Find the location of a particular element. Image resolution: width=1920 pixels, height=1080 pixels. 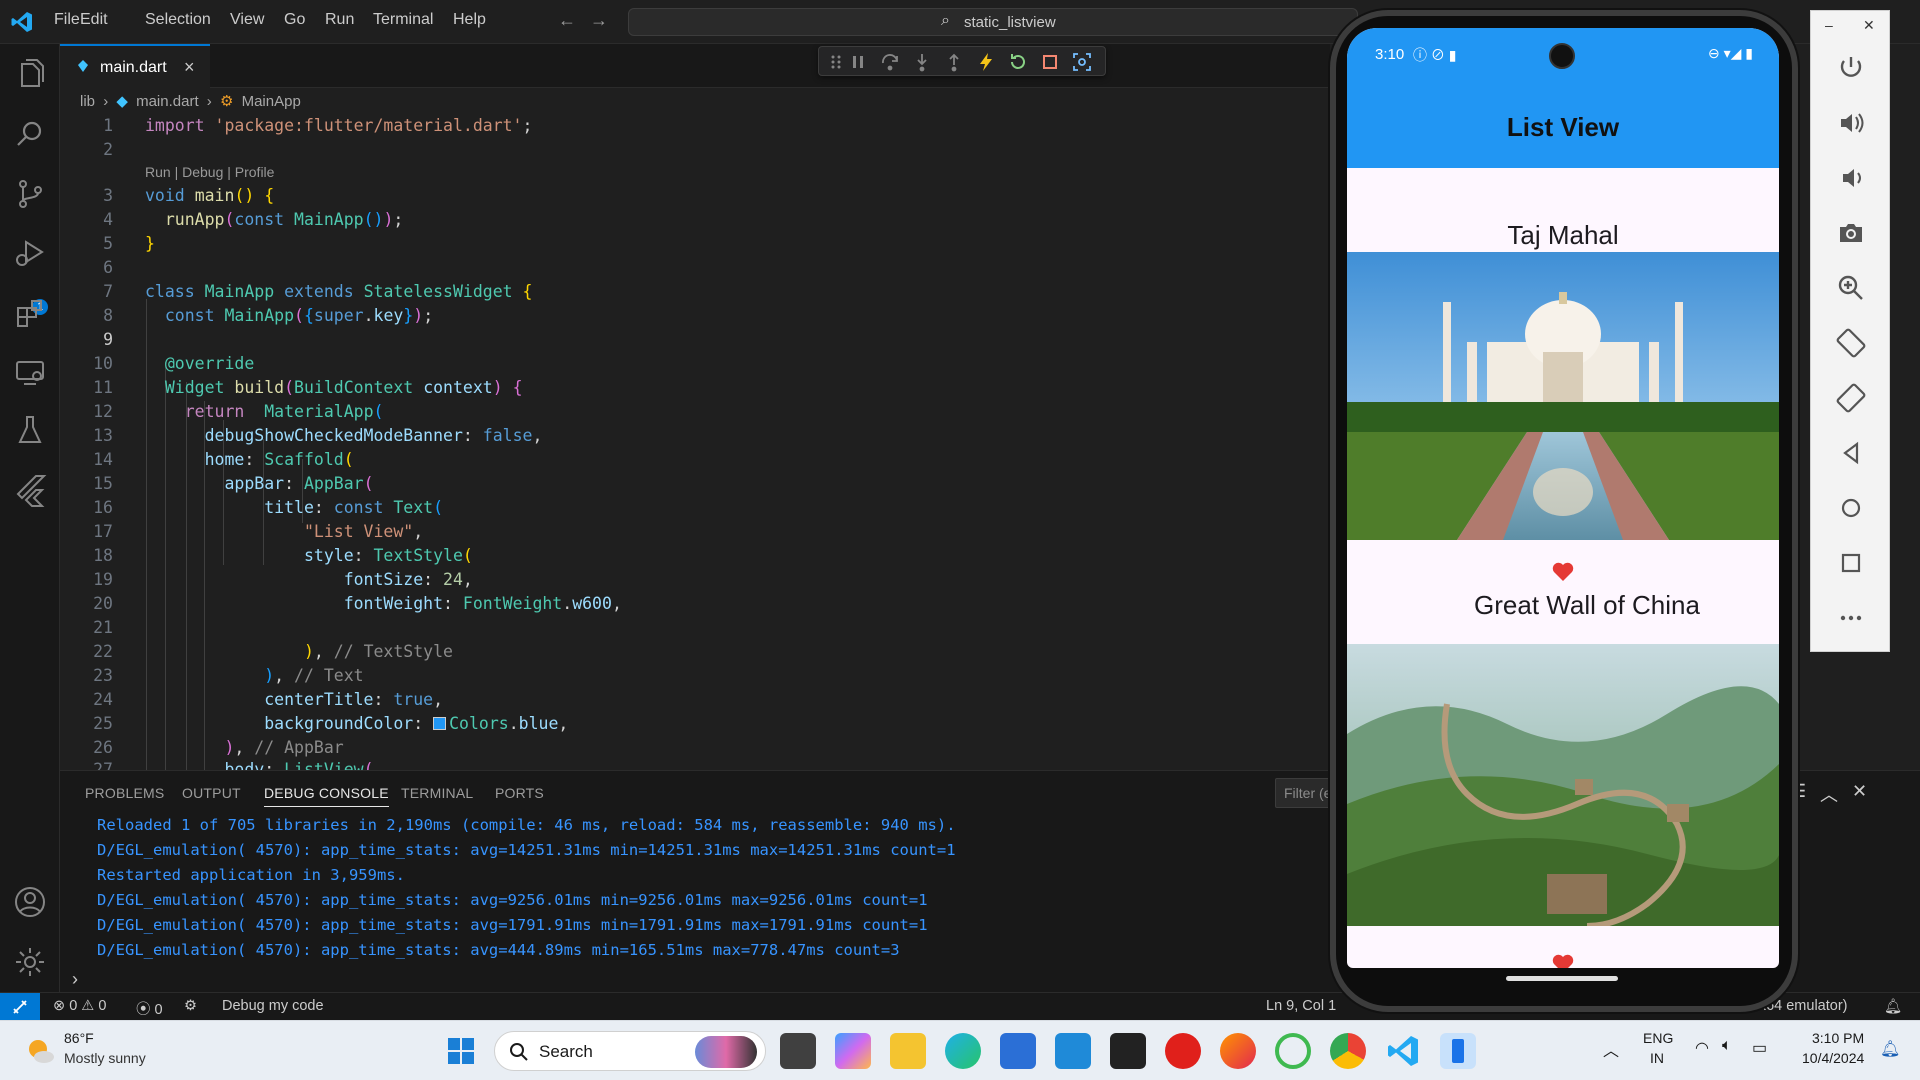

tab-terminal: TERMINAL is located at coordinates (437, 793).